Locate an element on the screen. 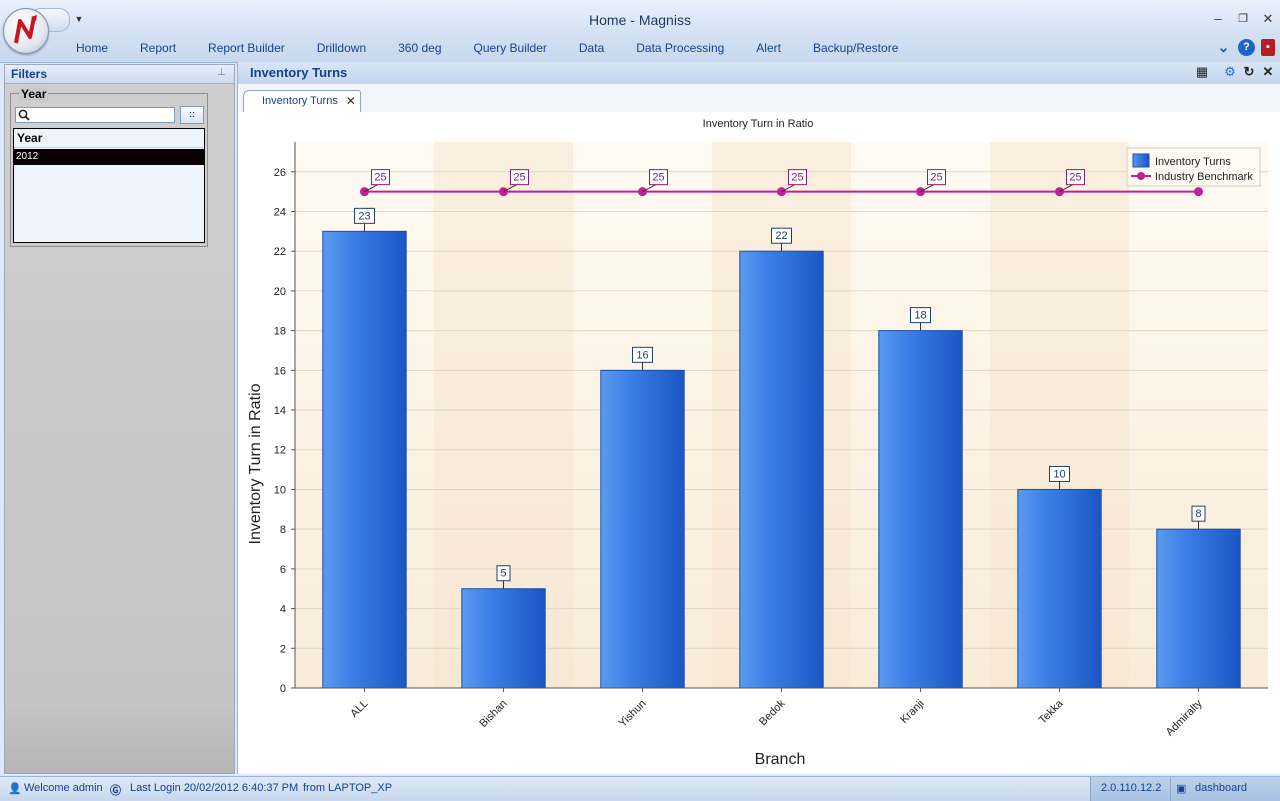 Image resolution: width=1280 pixels, height=801 pixels. refresh-icon: ↻ is located at coordinates (1249, 72).